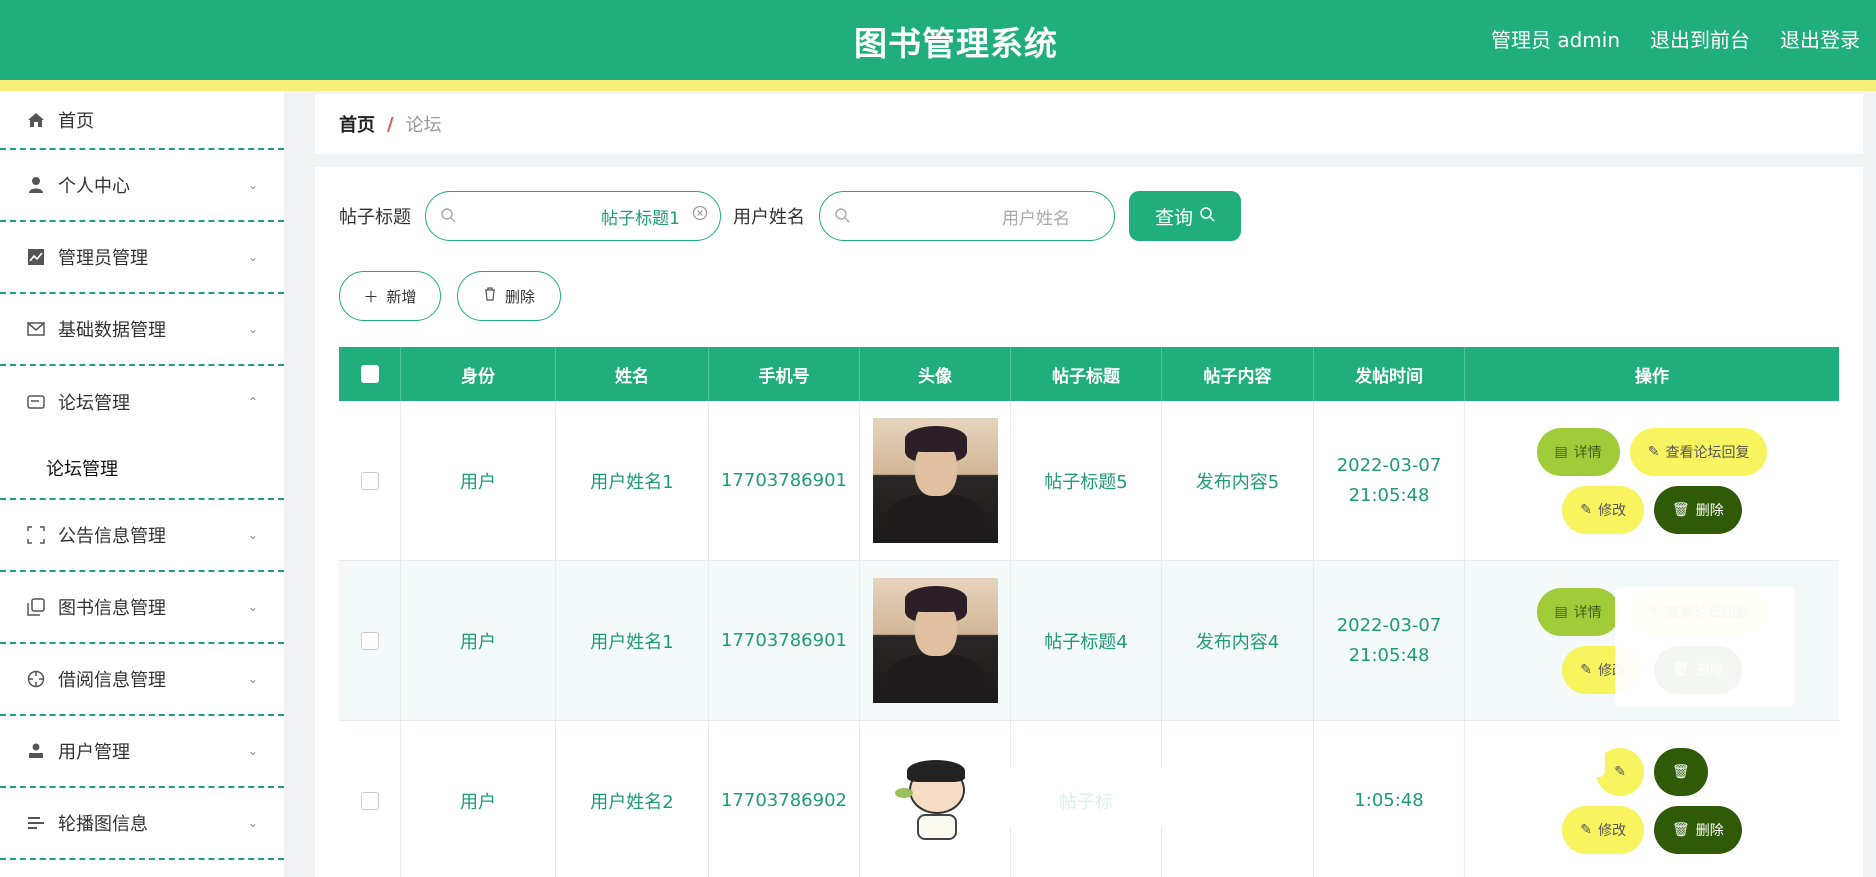 The height and width of the screenshot is (877, 1876). I want to click on name-search-input: 用户姓名, so click(967, 216).